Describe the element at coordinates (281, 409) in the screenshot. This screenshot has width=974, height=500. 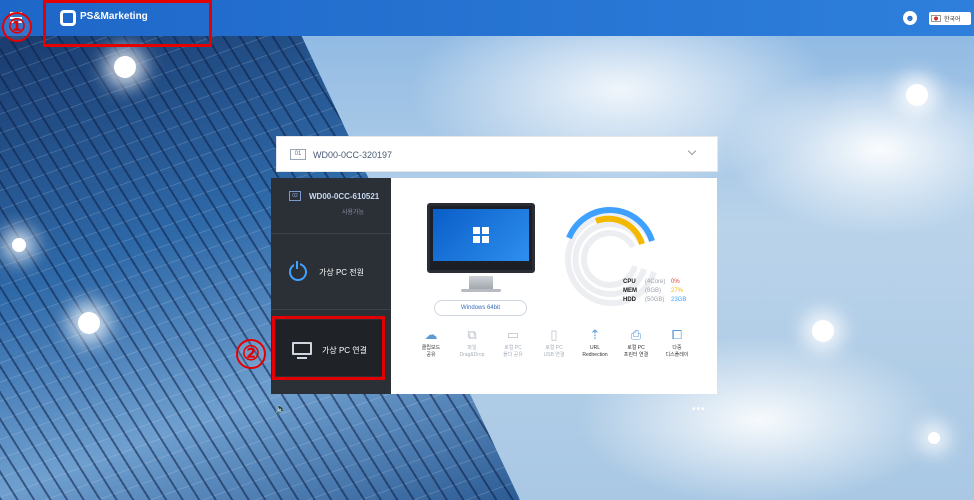
I see `speaker-icon: 🔈` at that location.